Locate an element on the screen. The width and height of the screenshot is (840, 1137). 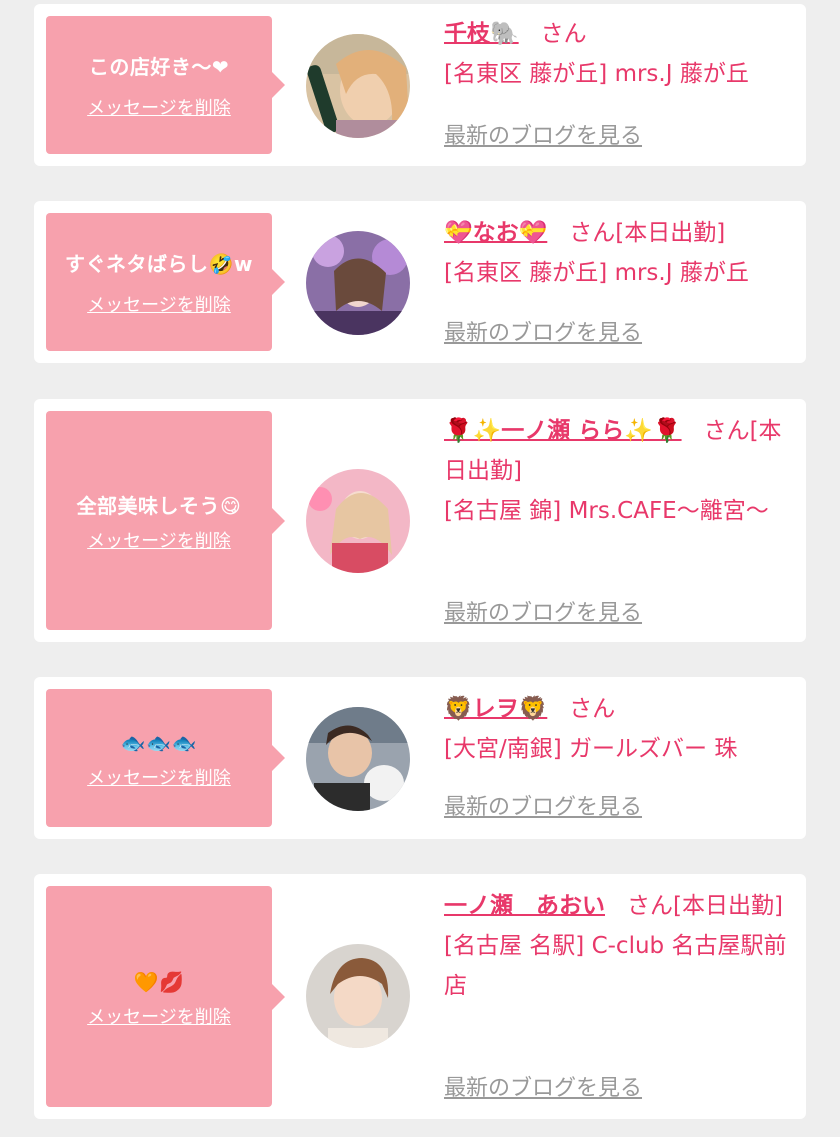
cast-info: 🌹✨一ノ瀬 らら✨🌹 さん[本日出勤] [名古屋 錦] Mrs.CAFE〜離宮〜 is located at coordinates (619, 471).